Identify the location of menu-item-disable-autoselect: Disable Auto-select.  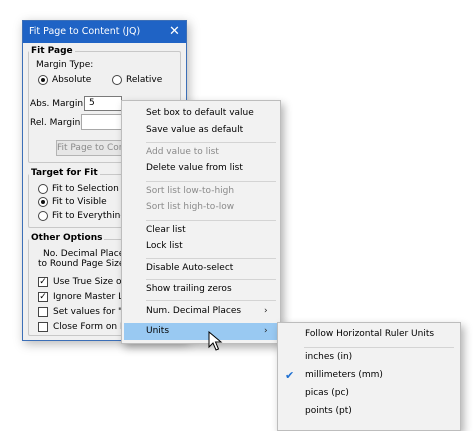
(201, 268).